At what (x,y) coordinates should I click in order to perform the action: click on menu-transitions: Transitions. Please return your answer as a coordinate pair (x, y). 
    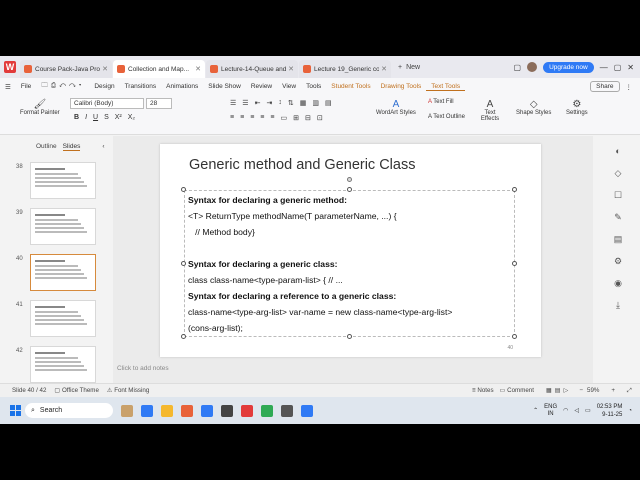
    Looking at the image, I should click on (141, 86).